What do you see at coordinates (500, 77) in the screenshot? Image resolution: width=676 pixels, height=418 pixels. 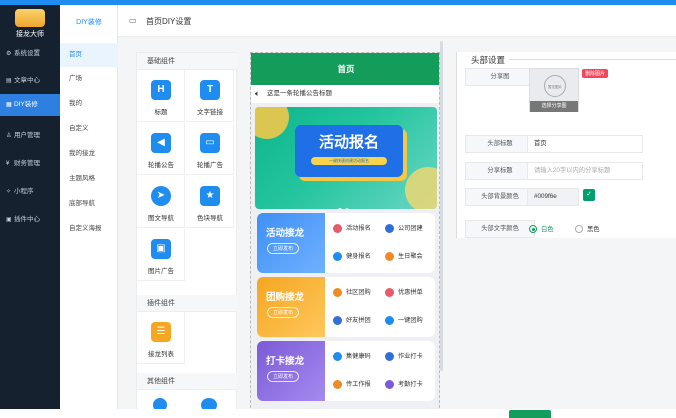 I see `share-image-label: 分享图` at bounding box center [500, 77].